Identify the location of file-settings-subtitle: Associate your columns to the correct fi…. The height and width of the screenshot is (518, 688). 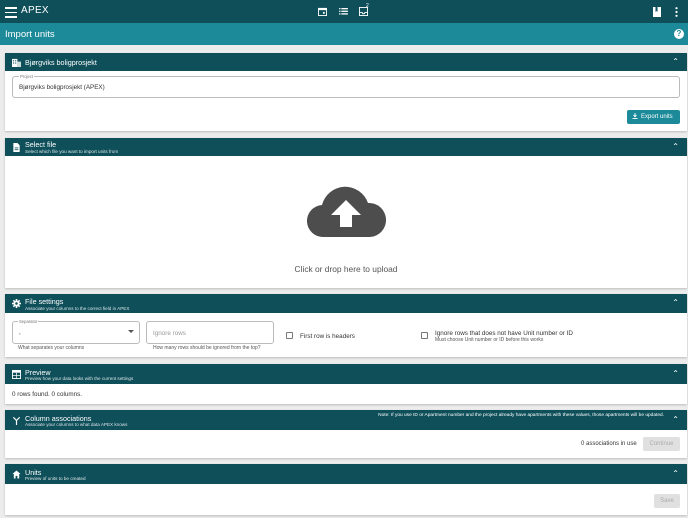
(77, 308).